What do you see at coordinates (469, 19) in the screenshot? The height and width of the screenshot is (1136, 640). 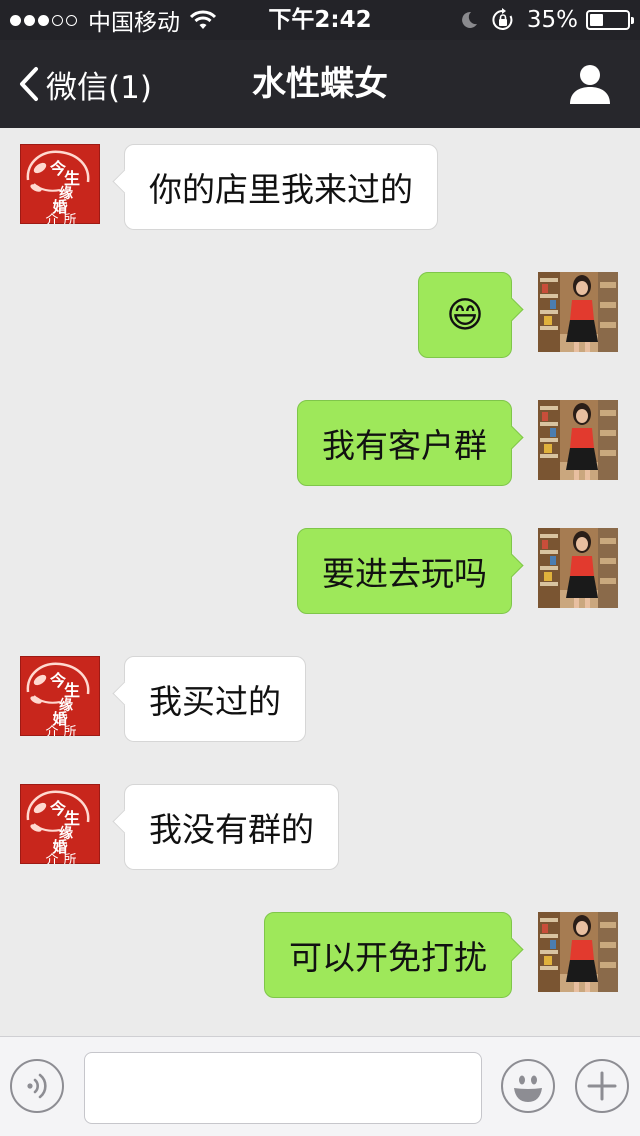 I see `do-not-disturb-moon-icon` at bounding box center [469, 19].